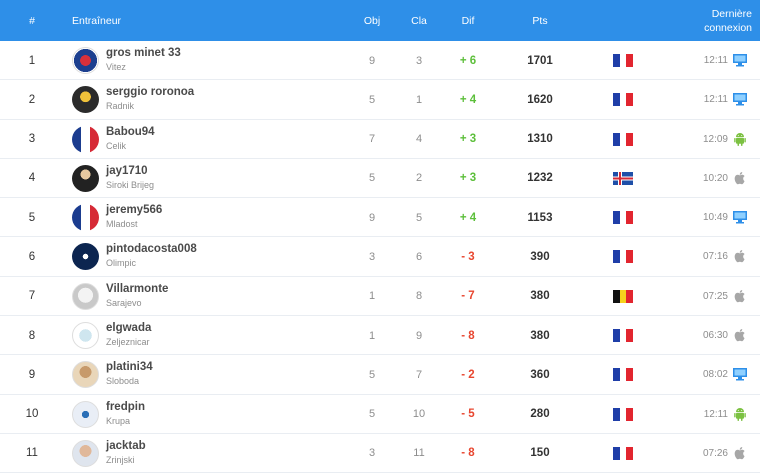 Image resolution: width=760 pixels, height=474 pixels. What do you see at coordinates (419, 335) in the screenshot?
I see `cla-cell: 9` at bounding box center [419, 335].